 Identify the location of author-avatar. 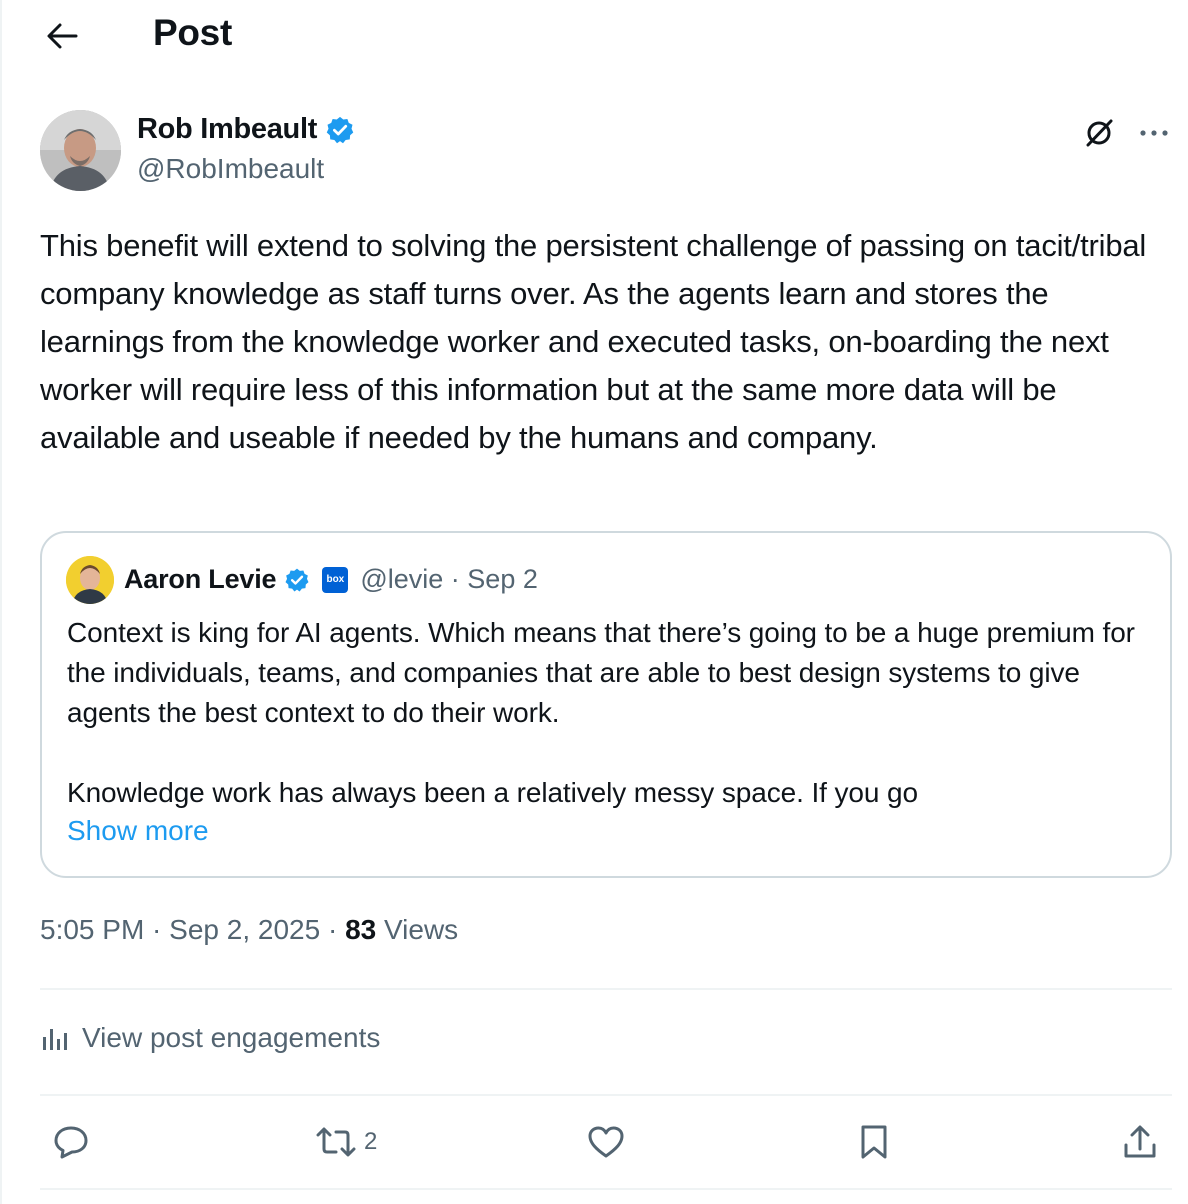
(80, 150).